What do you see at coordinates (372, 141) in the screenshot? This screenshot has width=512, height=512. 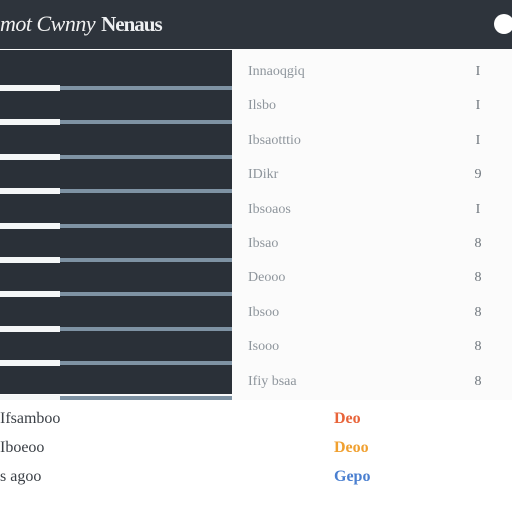 I see `list-item: Ibsaotttio I` at bounding box center [372, 141].